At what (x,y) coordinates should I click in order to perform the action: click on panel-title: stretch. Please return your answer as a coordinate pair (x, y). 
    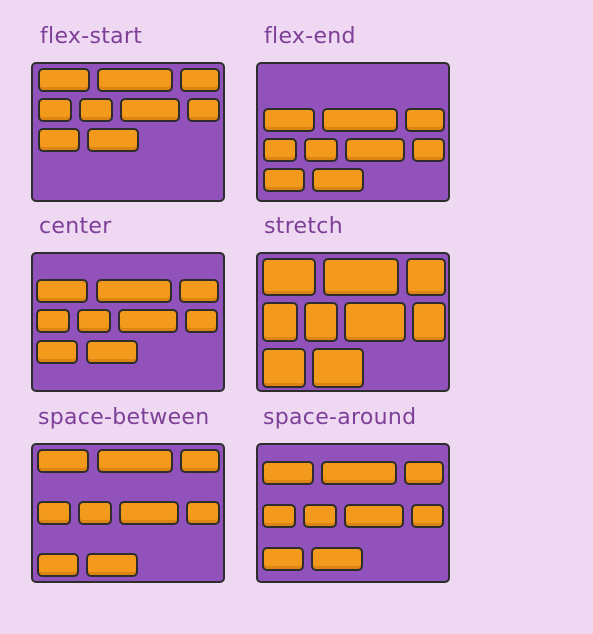
    Looking at the image, I should click on (303, 226).